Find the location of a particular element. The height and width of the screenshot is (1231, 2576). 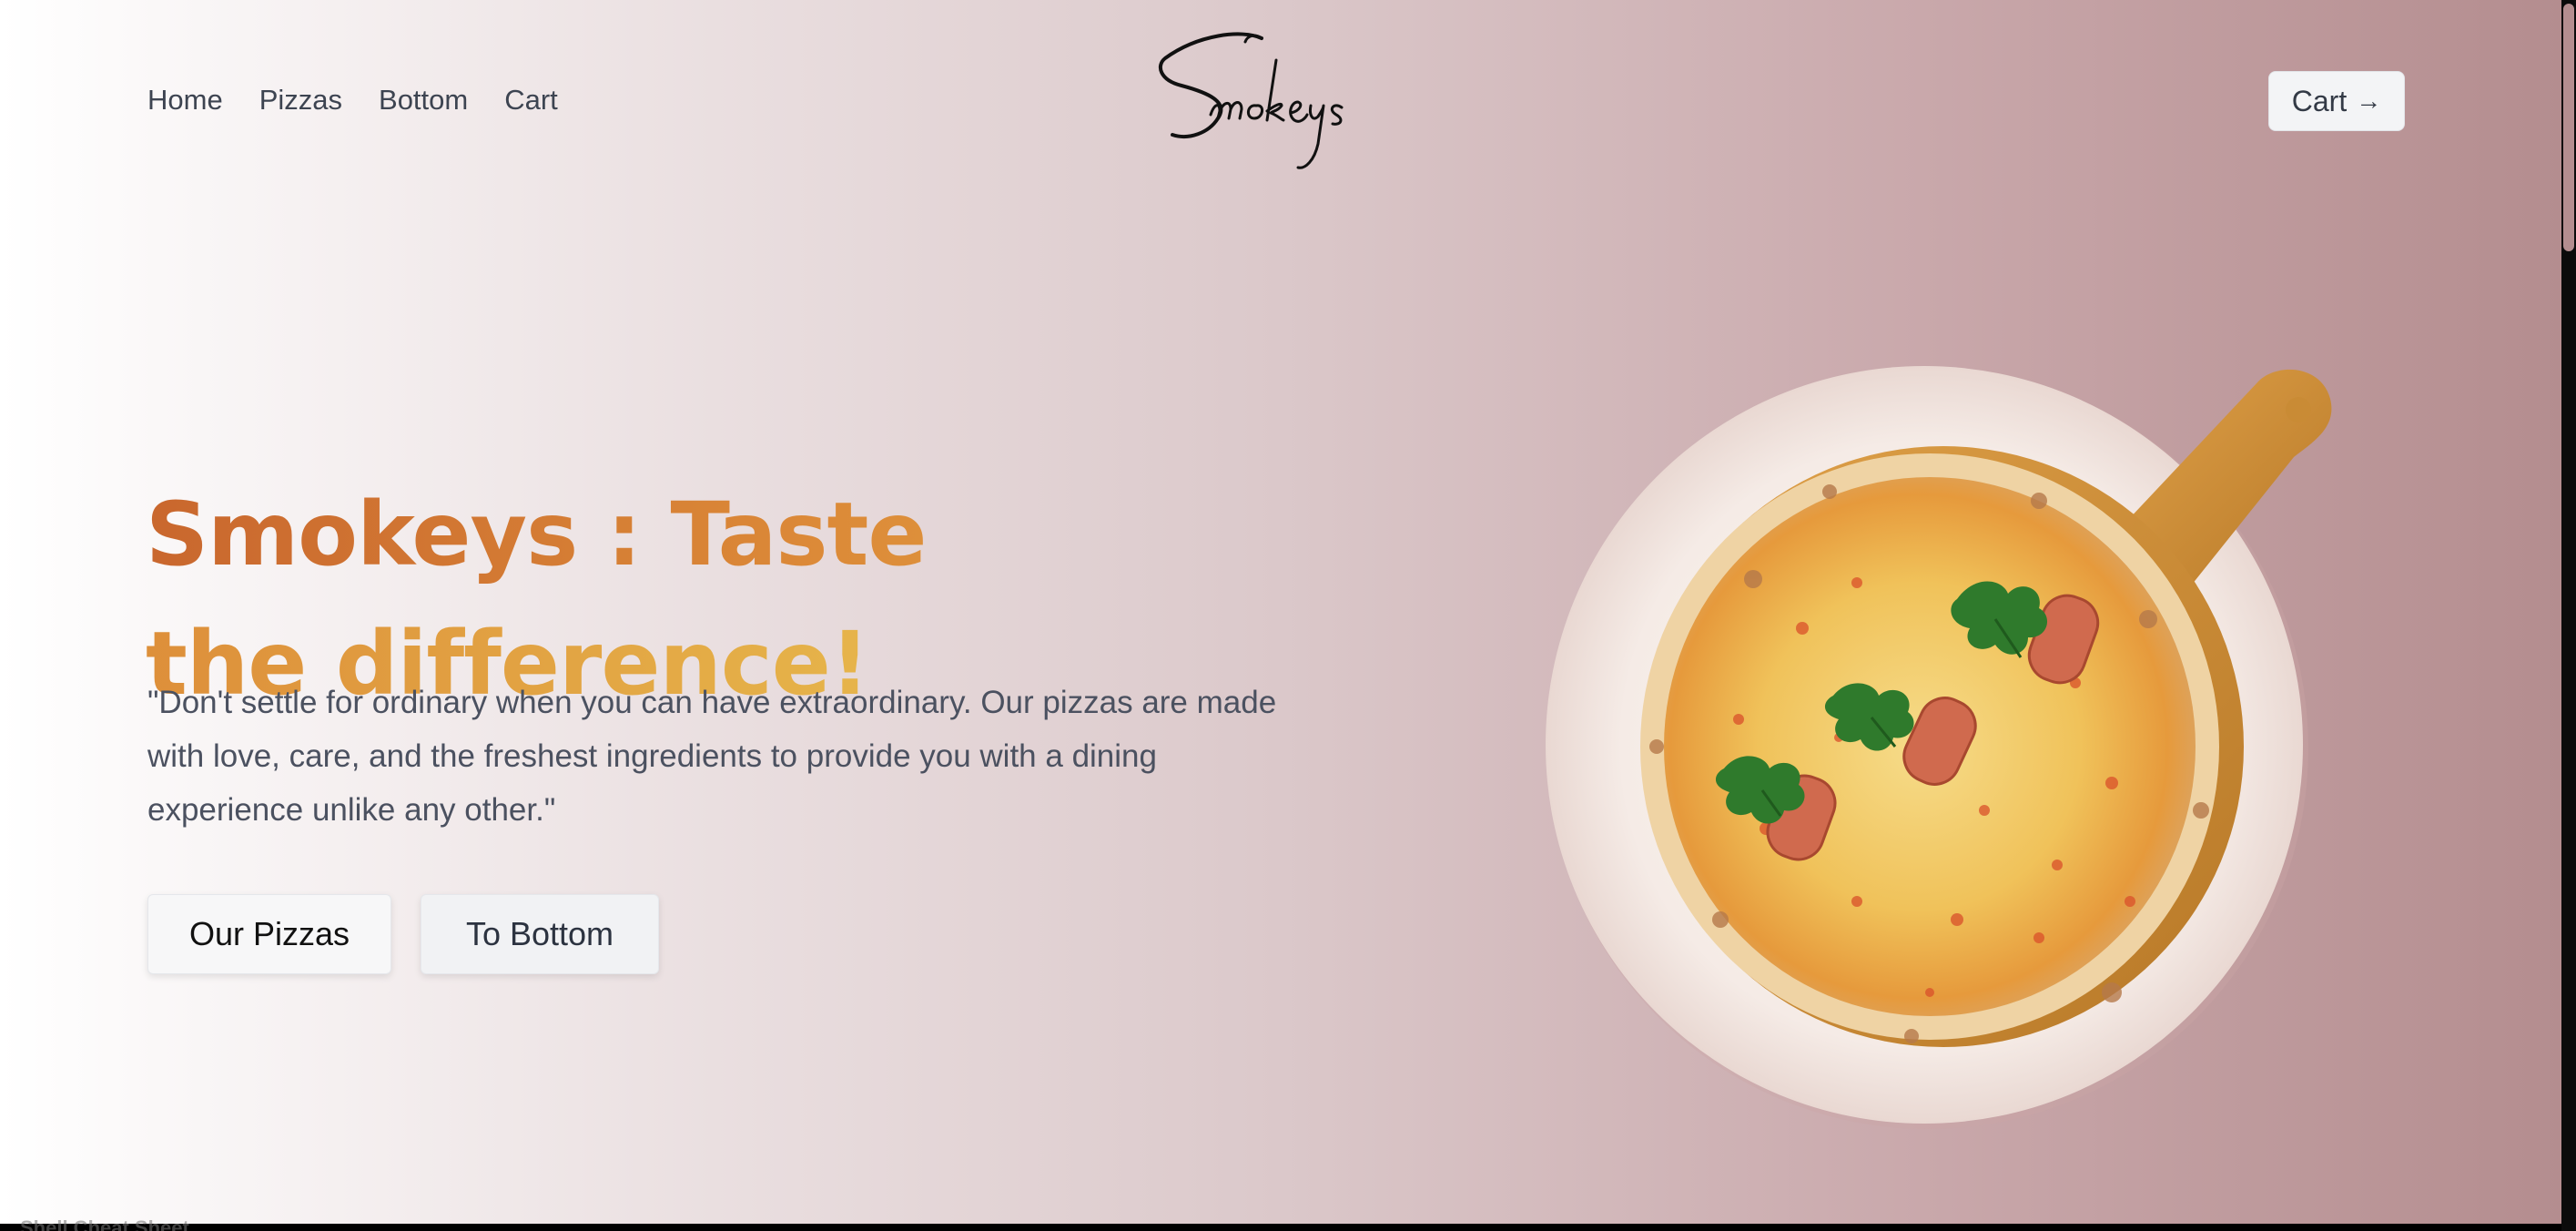

cart-button-label: Cart is located at coordinates (2319, 100).